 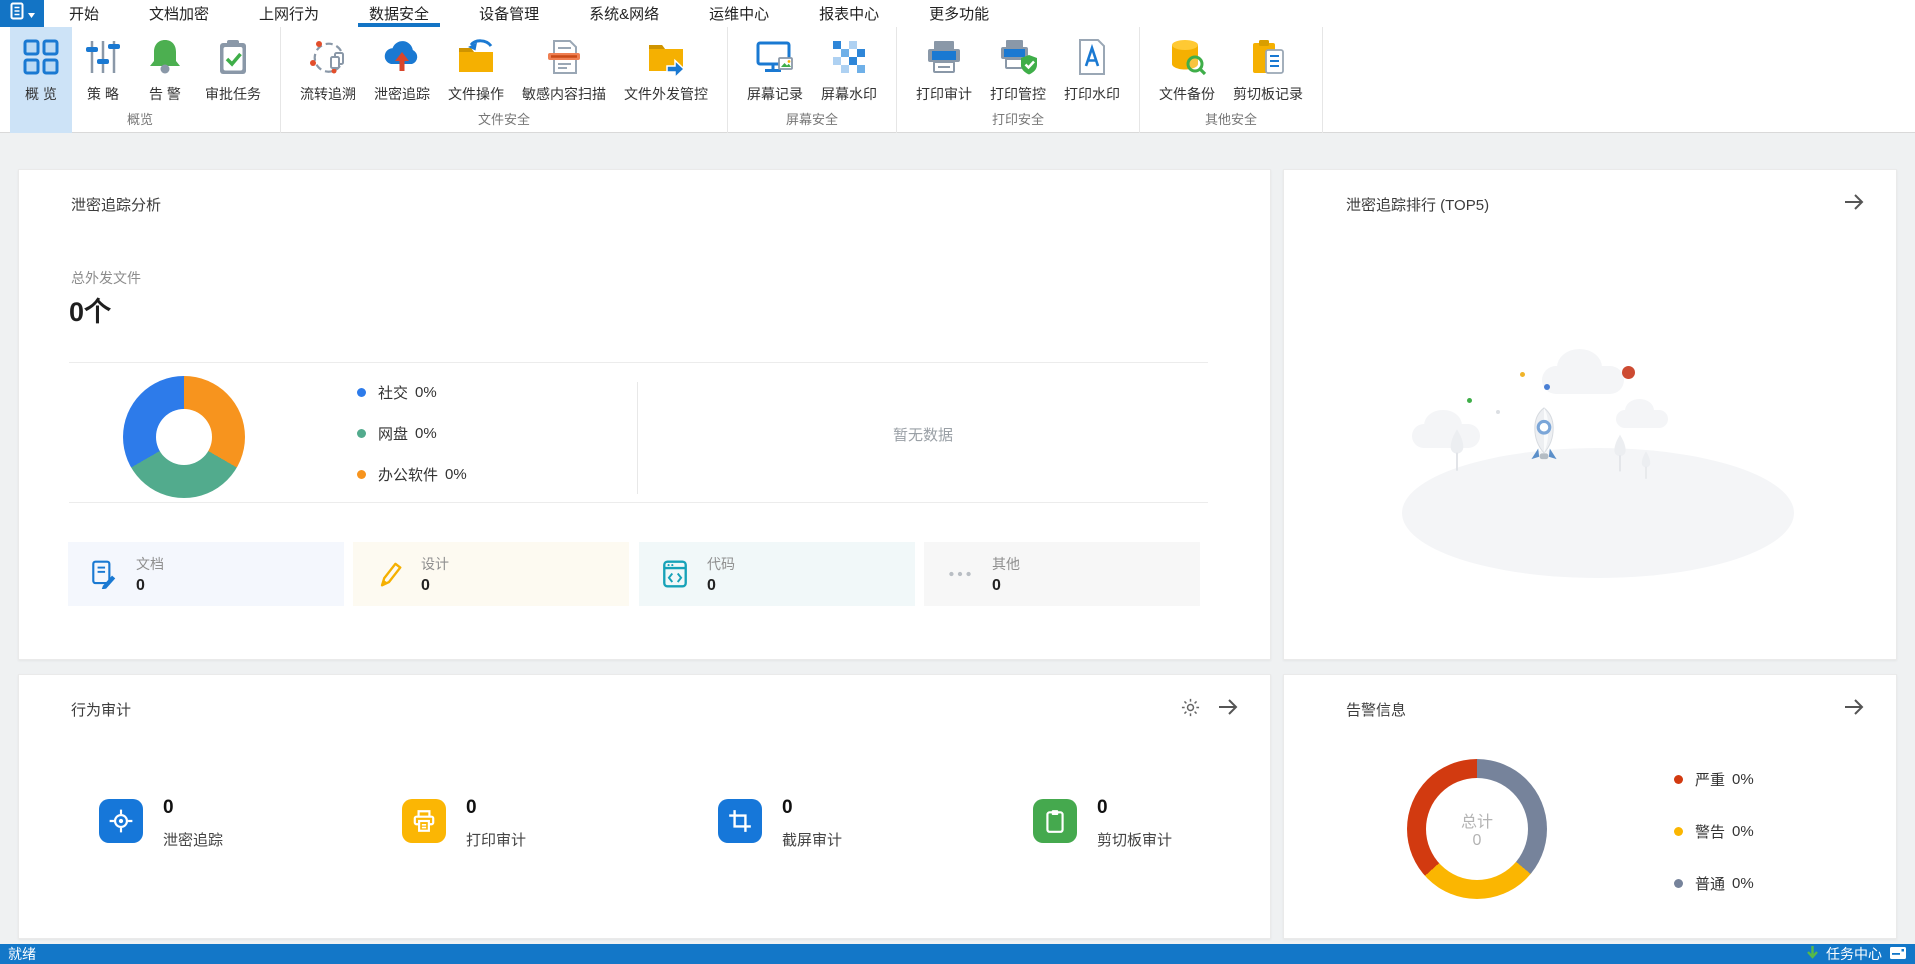 I want to click on tile-document: 文档 0, so click(x=206, y=574).